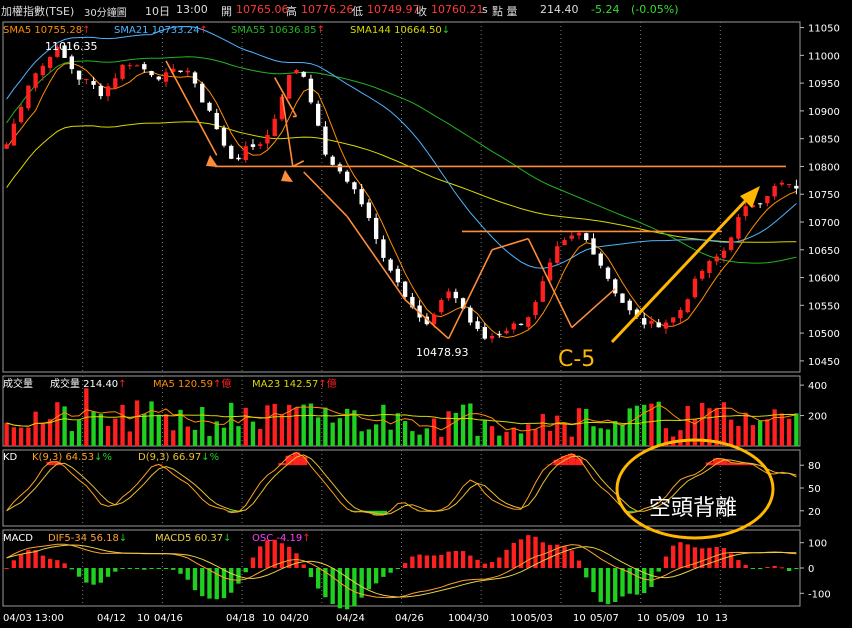 The image size is (852, 628). Describe the element at coordinates (123, 538) in the screenshot. I see `legend-arrow: ↓` at that location.